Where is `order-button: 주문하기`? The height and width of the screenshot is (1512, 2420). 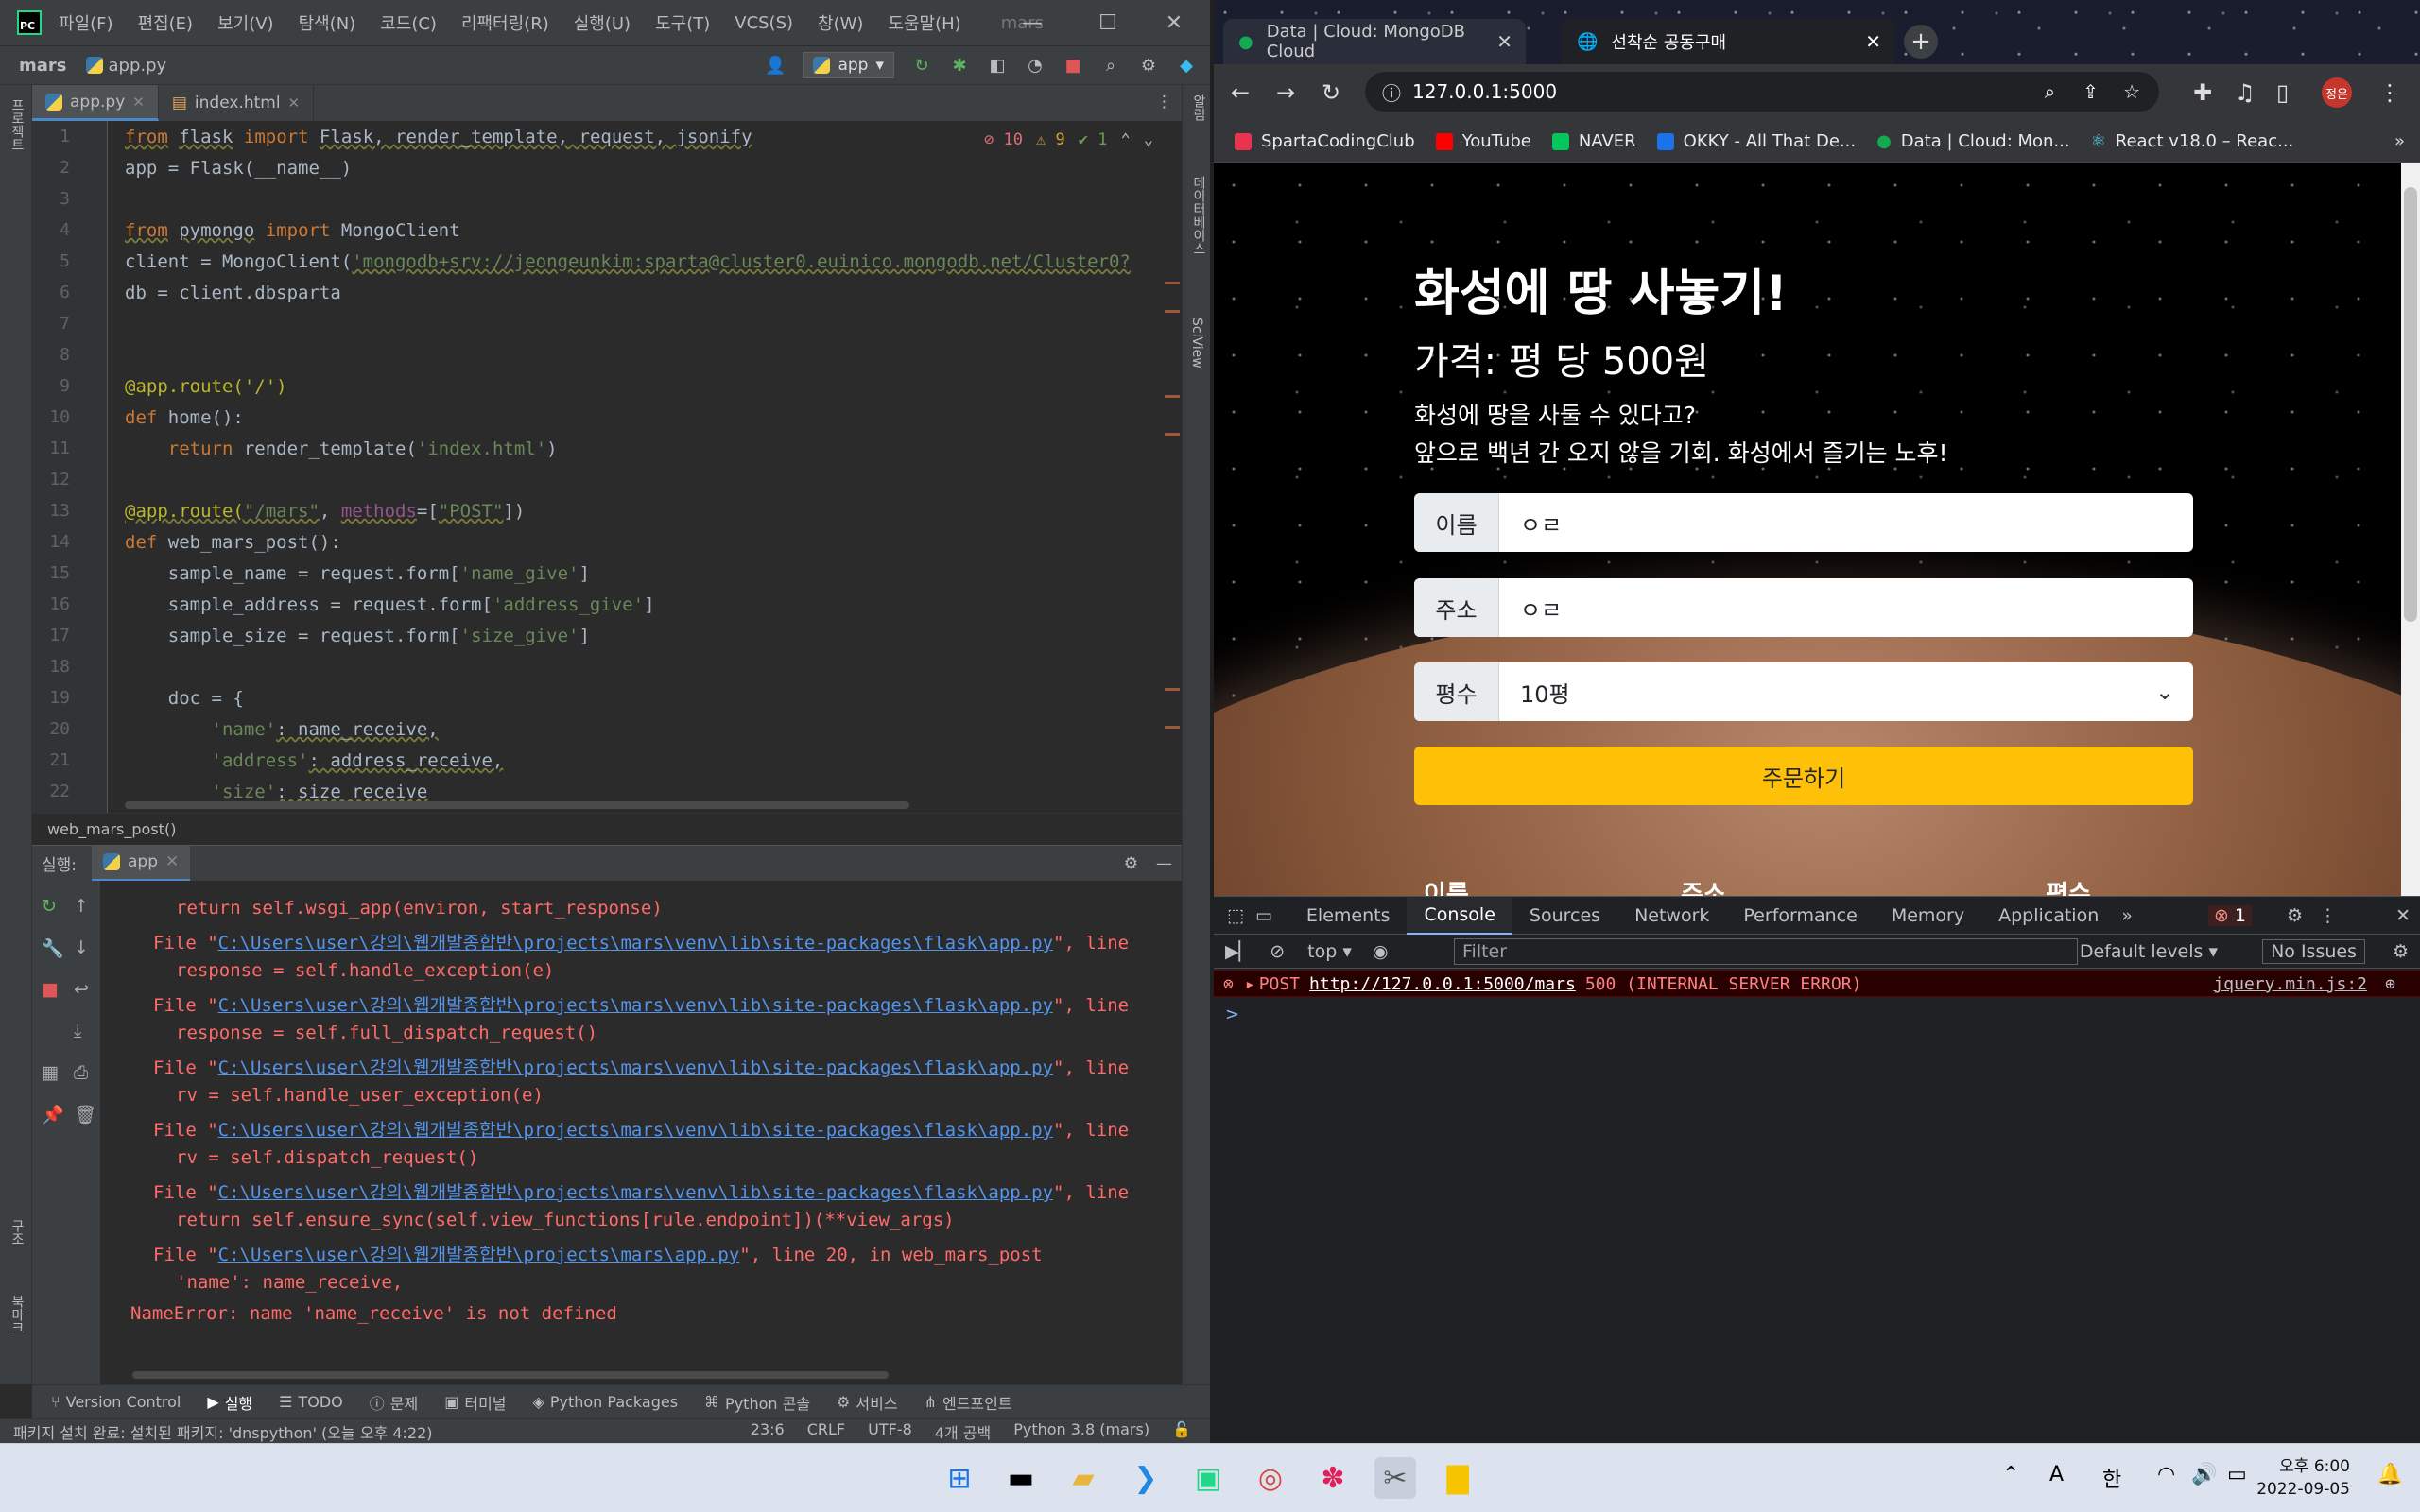 order-button: 주문하기 is located at coordinates (1803, 776).